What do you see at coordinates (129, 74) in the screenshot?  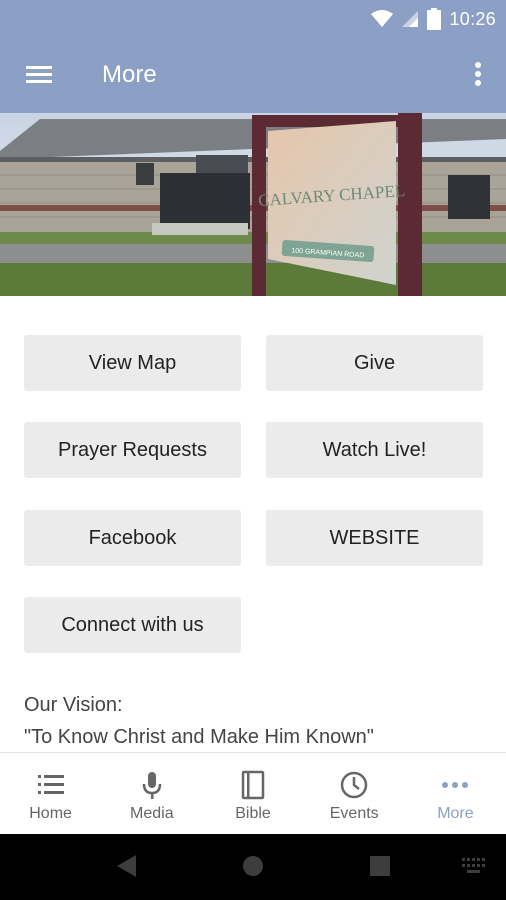 I see `page-title: More` at bounding box center [129, 74].